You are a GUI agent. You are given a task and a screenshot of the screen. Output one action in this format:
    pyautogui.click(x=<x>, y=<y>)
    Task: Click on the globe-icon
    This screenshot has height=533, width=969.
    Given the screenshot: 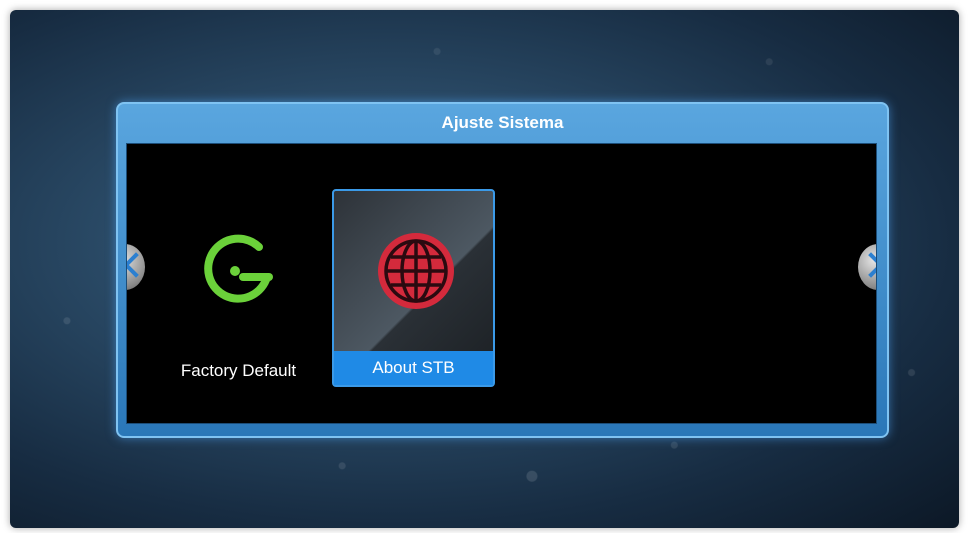 What is the action you would take?
    pyautogui.click(x=416, y=271)
    